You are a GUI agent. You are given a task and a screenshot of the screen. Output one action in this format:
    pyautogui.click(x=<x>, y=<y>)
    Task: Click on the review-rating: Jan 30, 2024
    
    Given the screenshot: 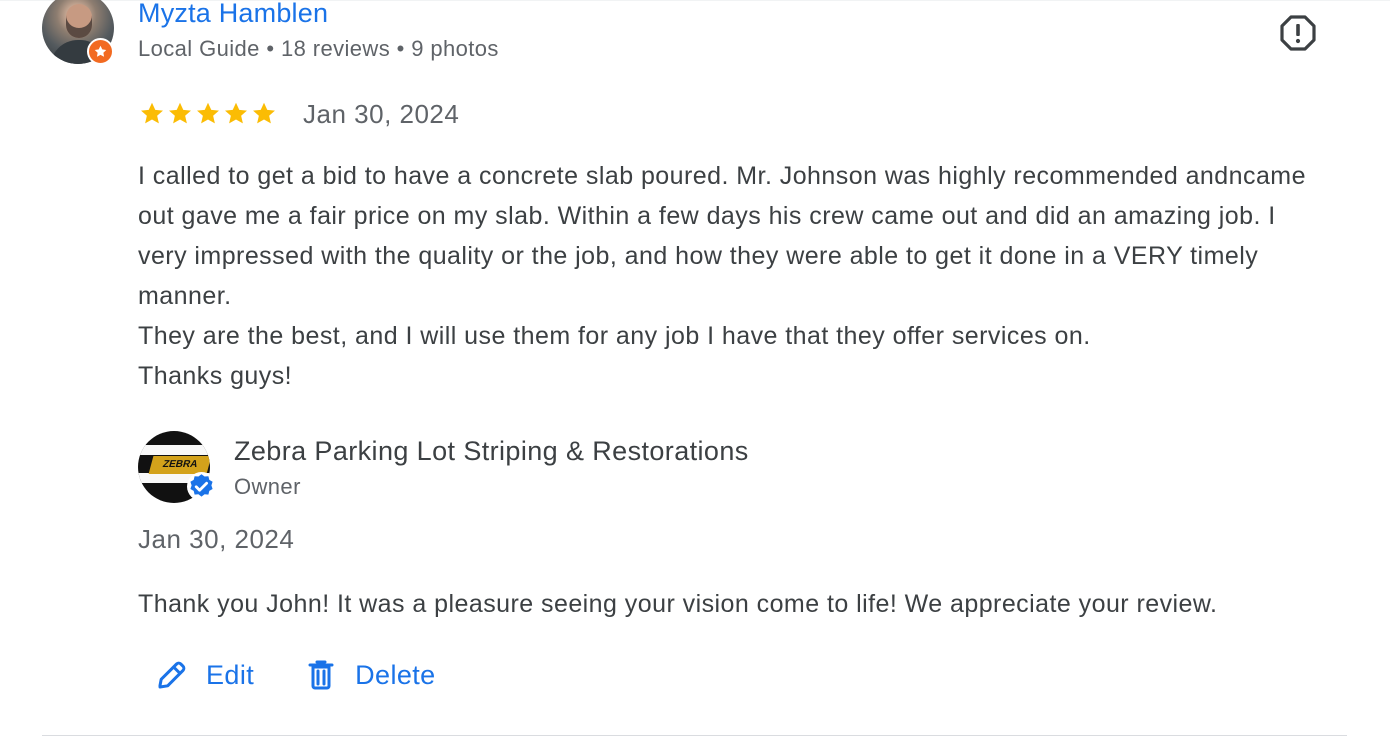 What is the action you would take?
    pyautogui.click(x=298, y=114)
    